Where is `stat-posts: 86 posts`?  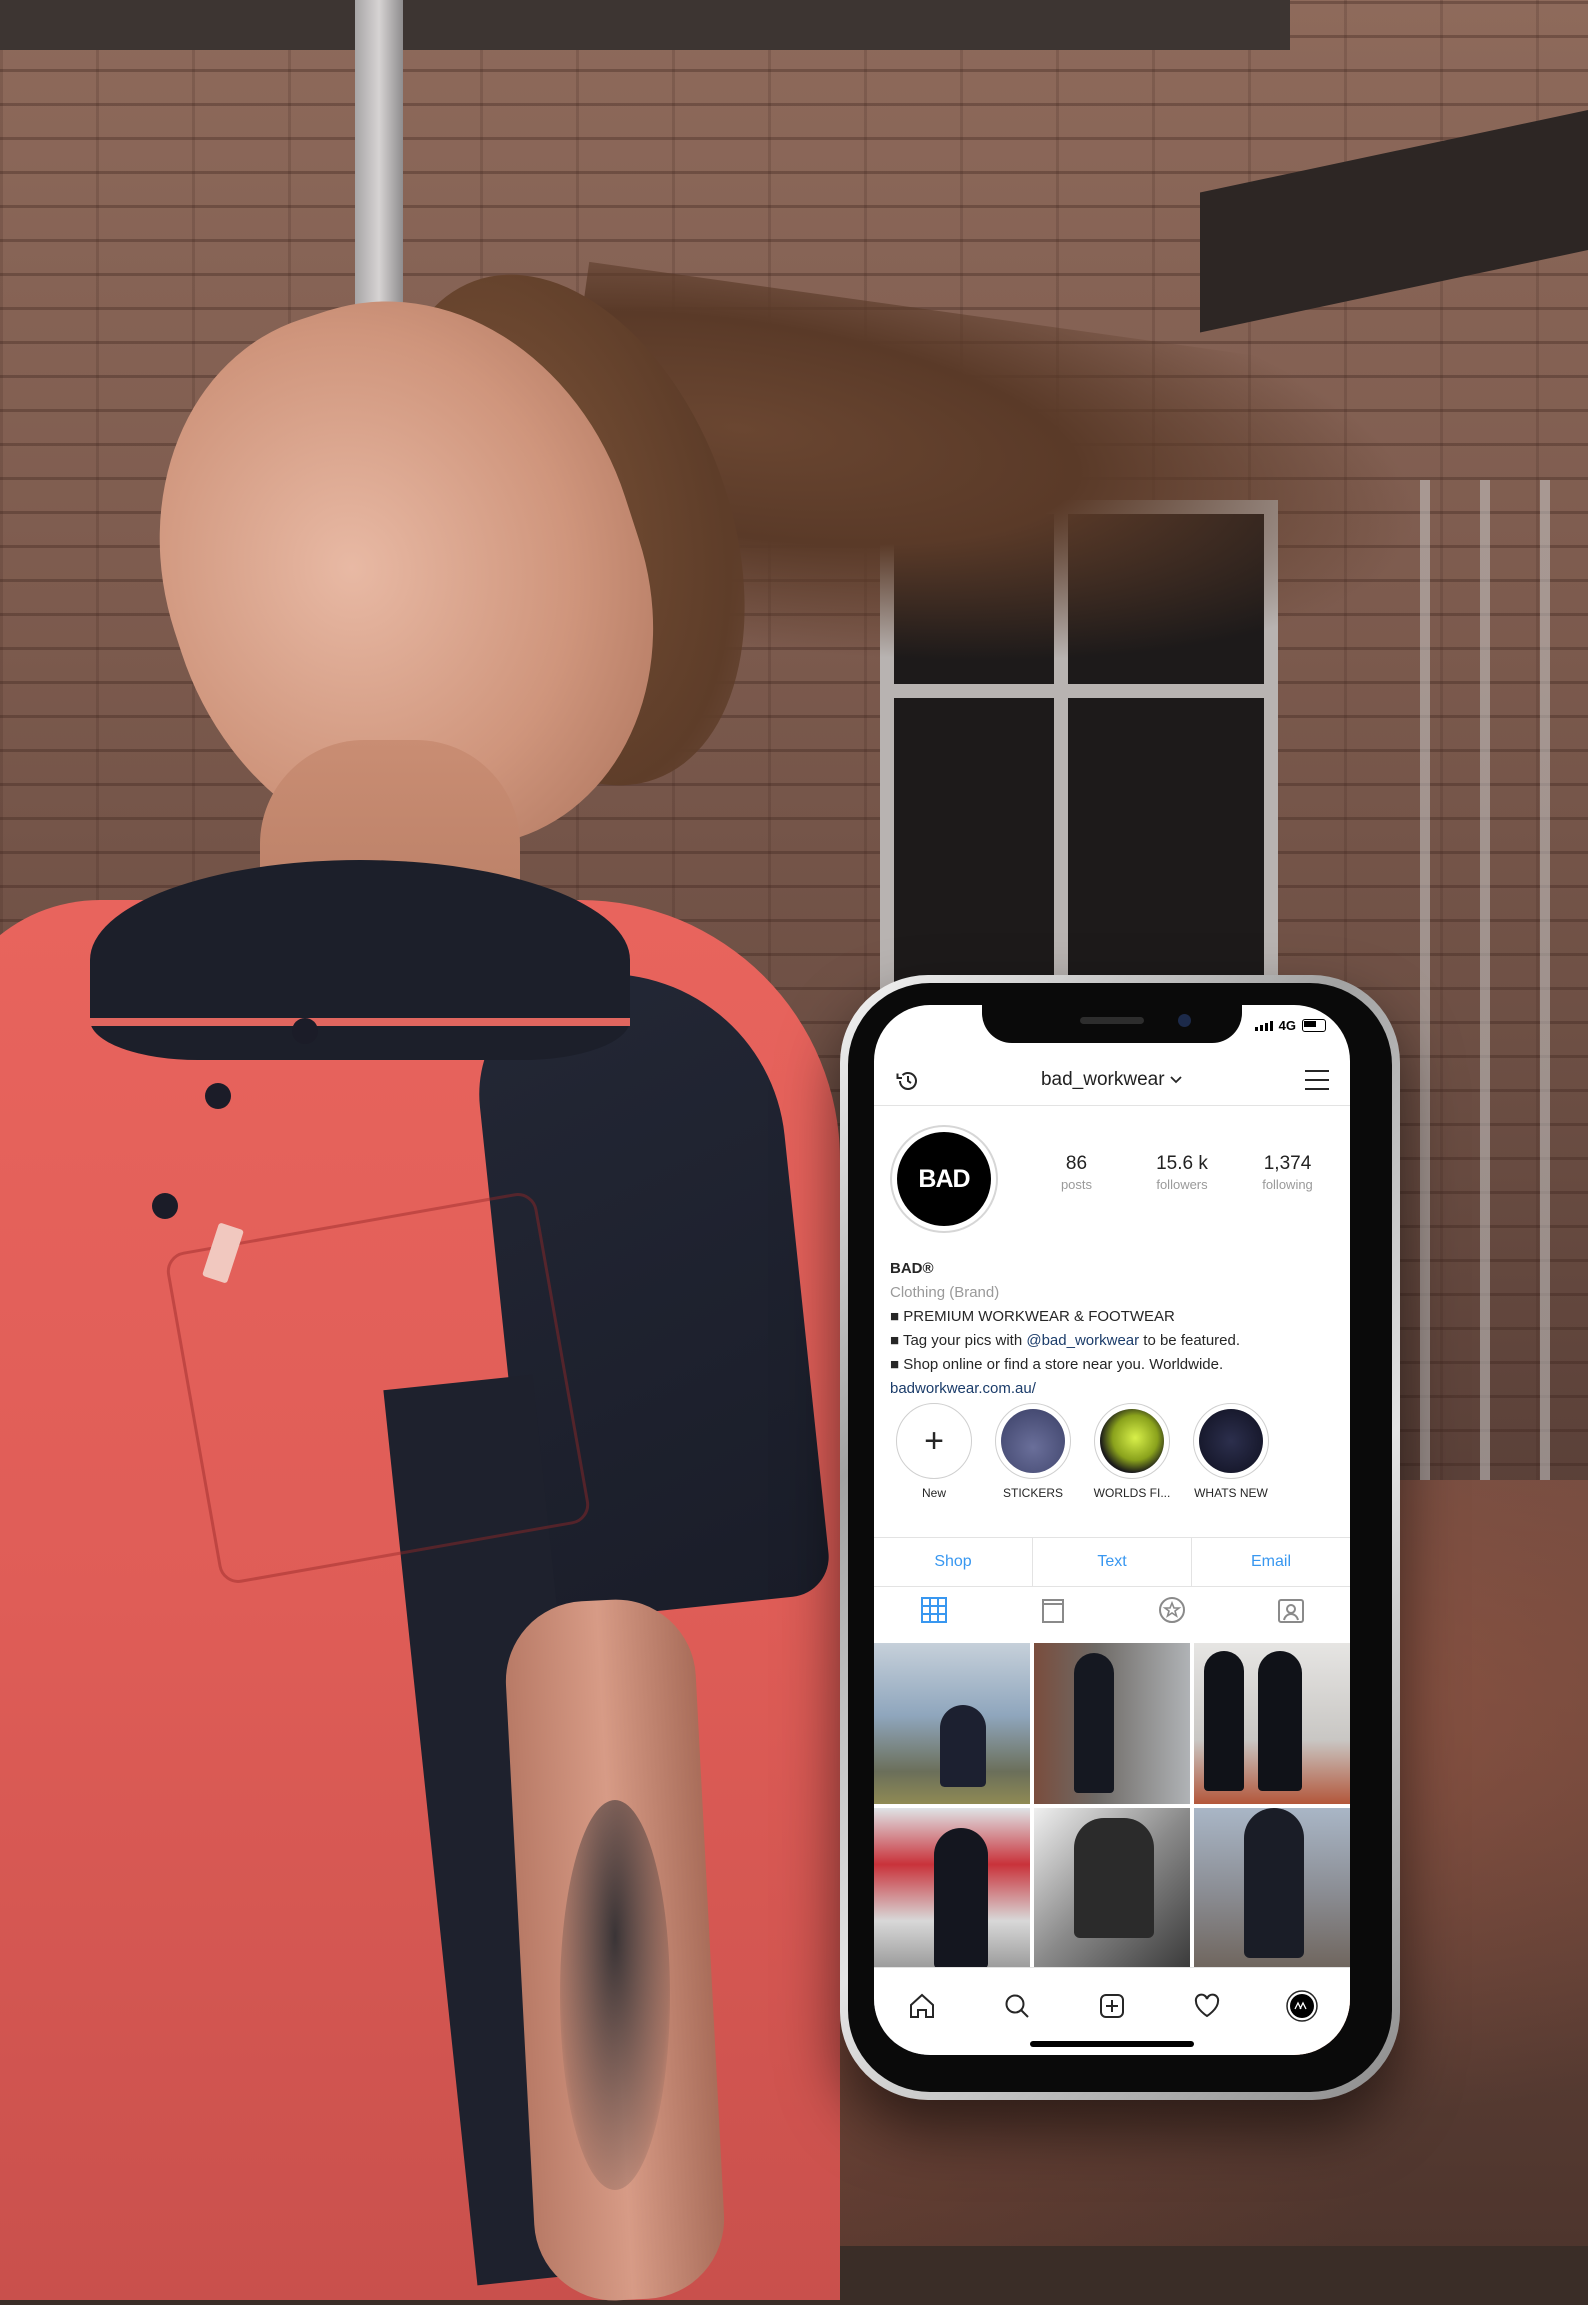
stat-posts: 86 posts is located at coordinates (1076, 1172).